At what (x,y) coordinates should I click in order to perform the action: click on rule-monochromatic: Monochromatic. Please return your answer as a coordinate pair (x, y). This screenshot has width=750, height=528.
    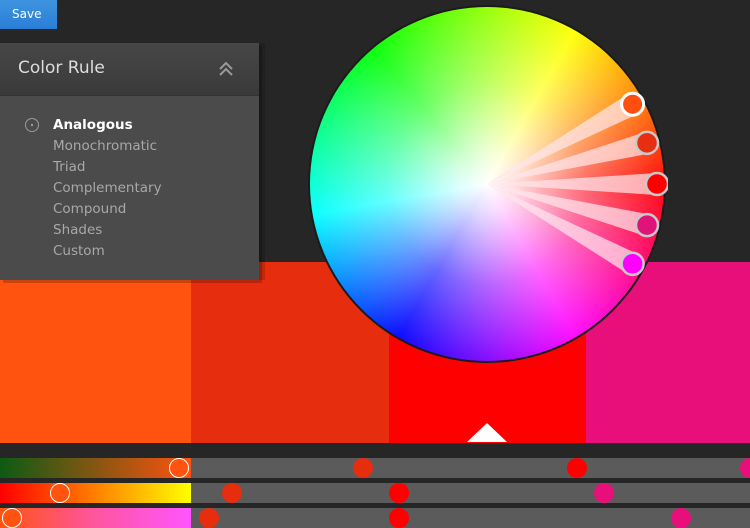
    Looking at the image, I should click on (129, 146).